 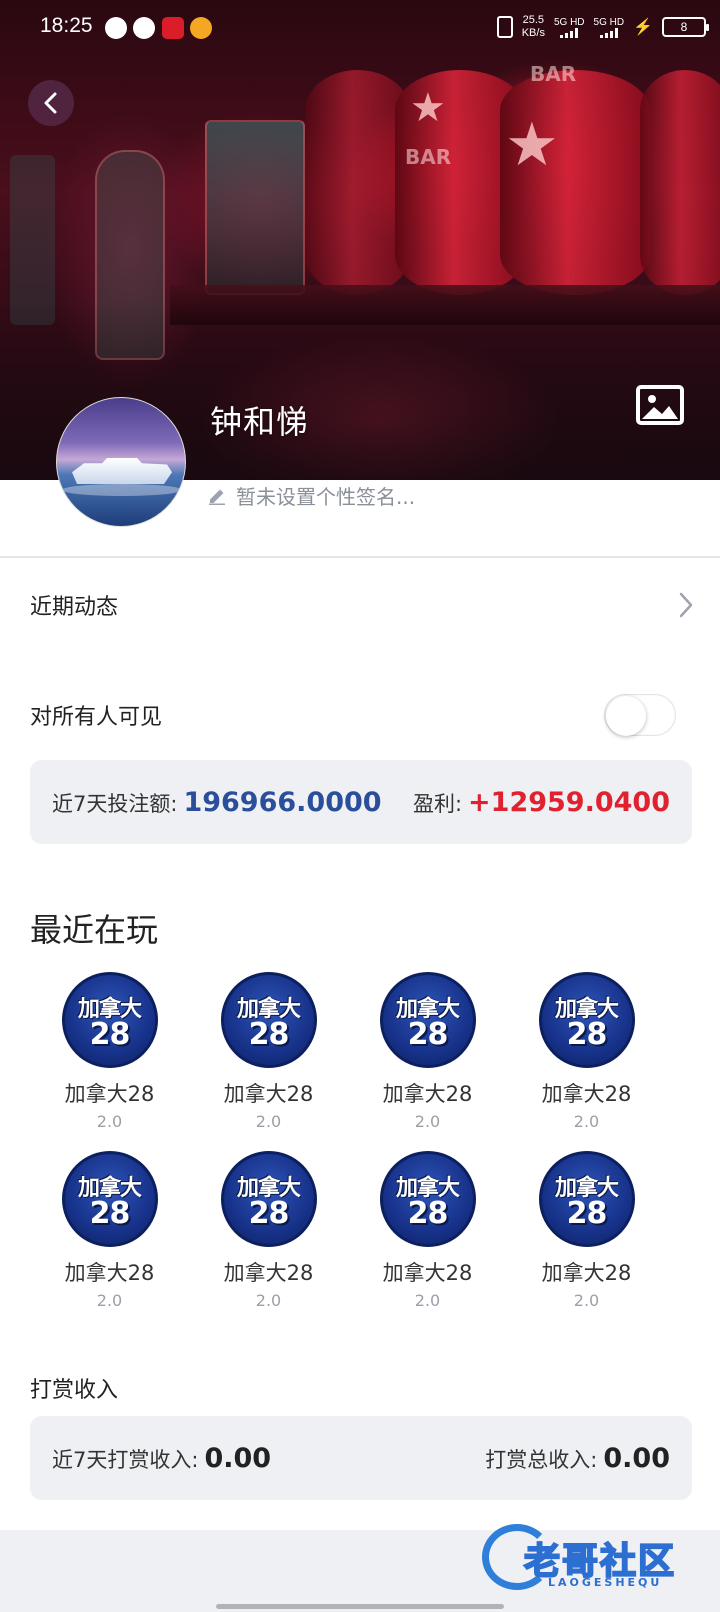 I want to click on sim2-label: 5G HD, so click(x=609, y=22).